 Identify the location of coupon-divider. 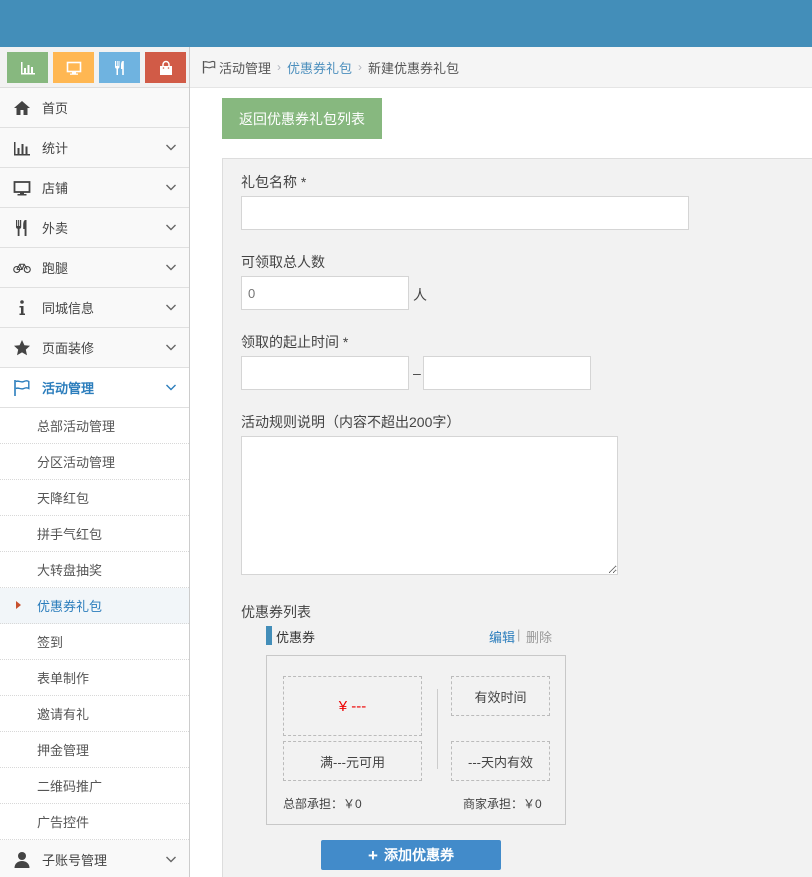
(437, 729).